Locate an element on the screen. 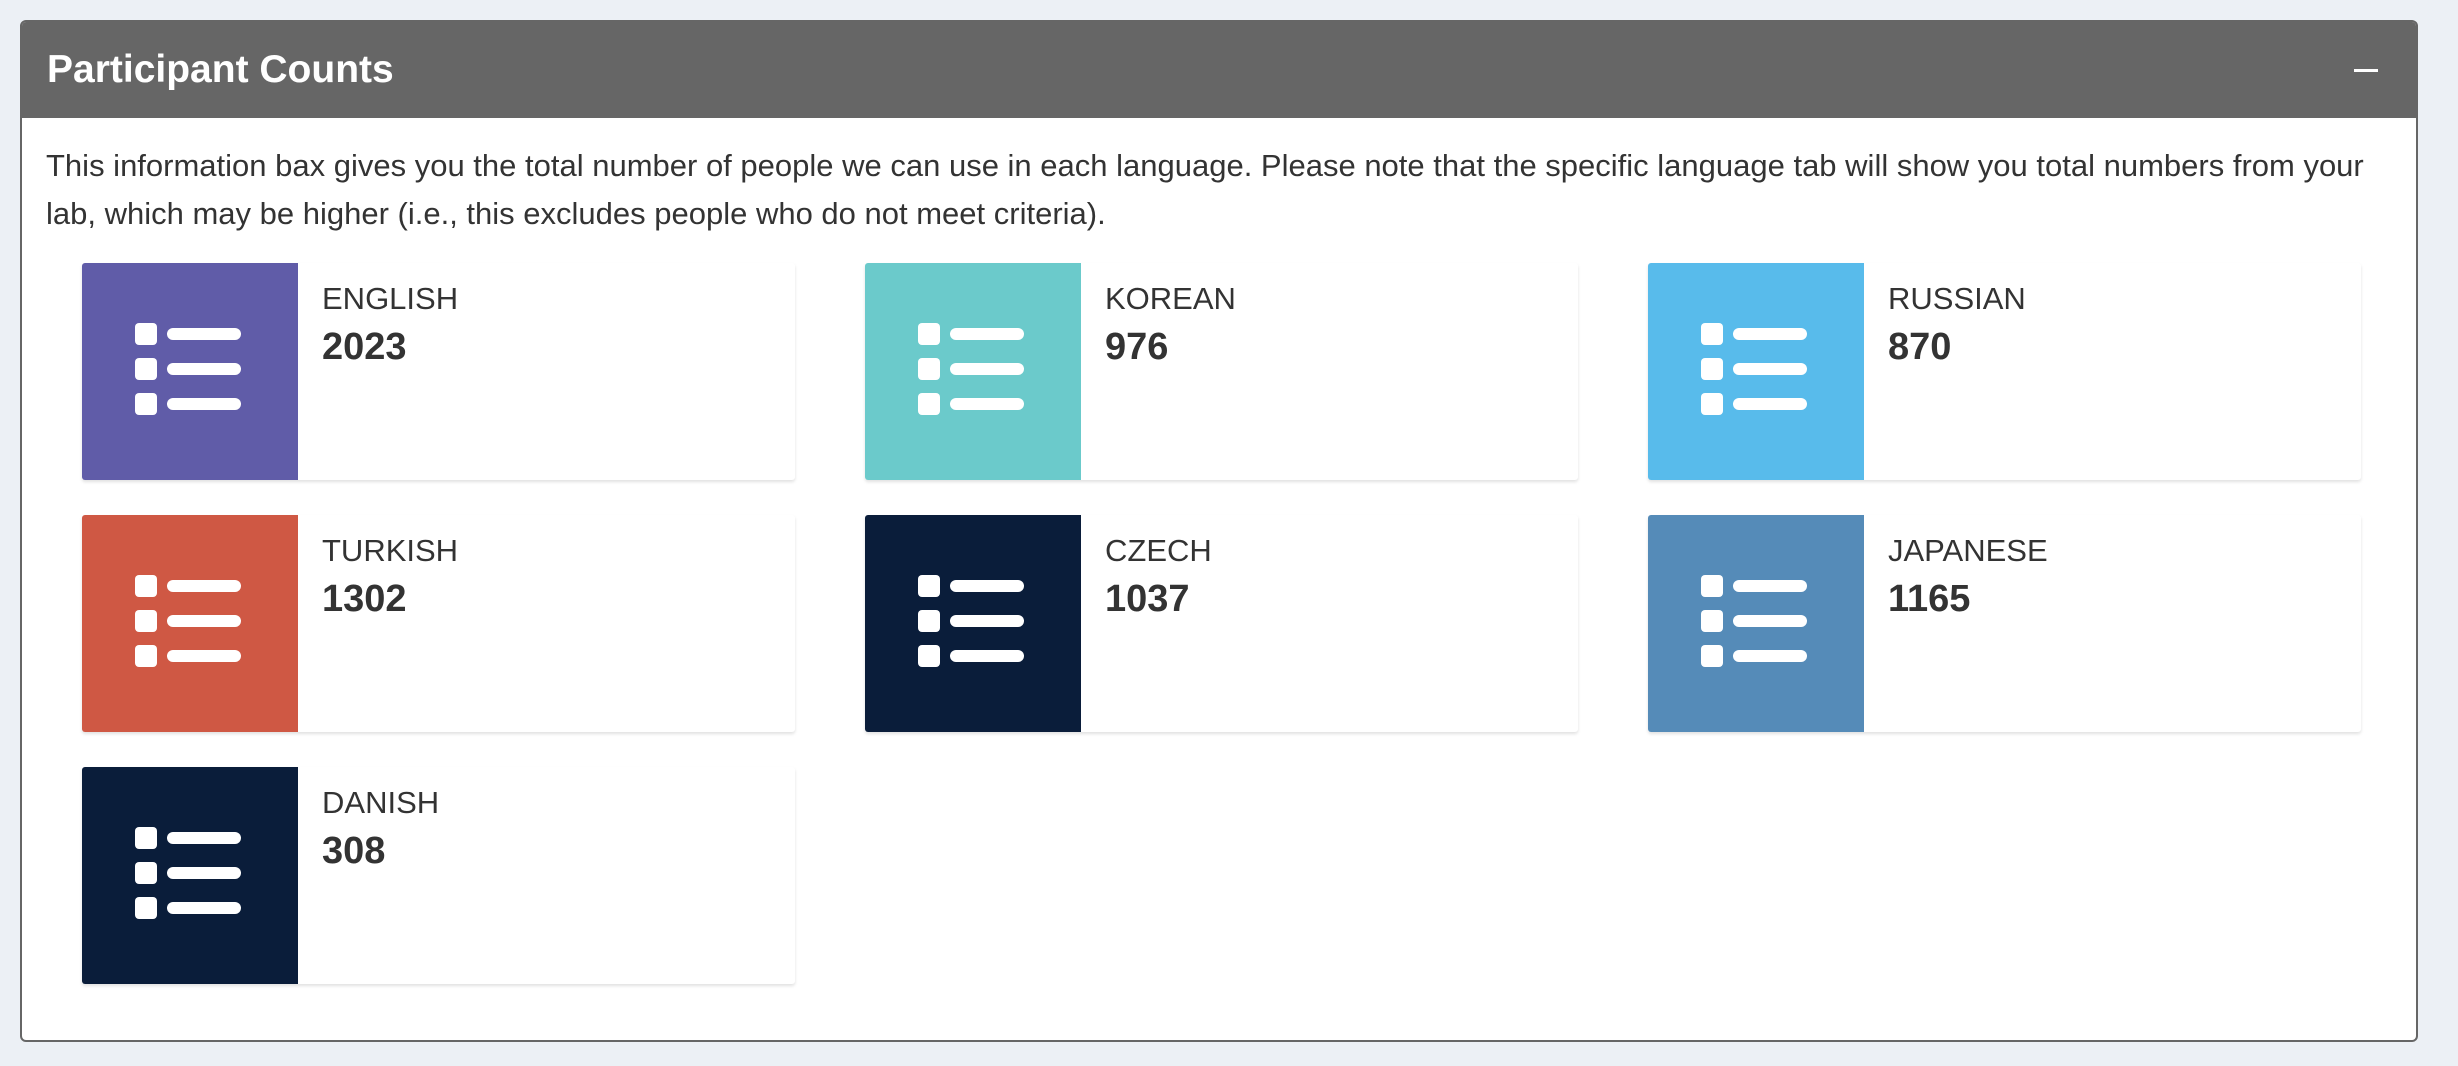 The height and width of the screenshot is (1066, 2458). participant-count: 870 is located at coordinates (1920, 347).